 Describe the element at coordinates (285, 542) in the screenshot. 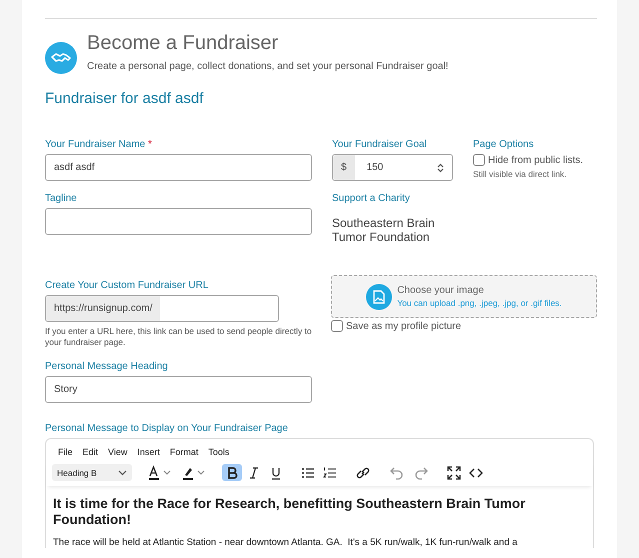

I see `content-paragraph: The race will be held at Atlantic Station - near downtown Atlanta. GA. It's a 5K run/walk, 1K fun-run/walk and a` at that location.